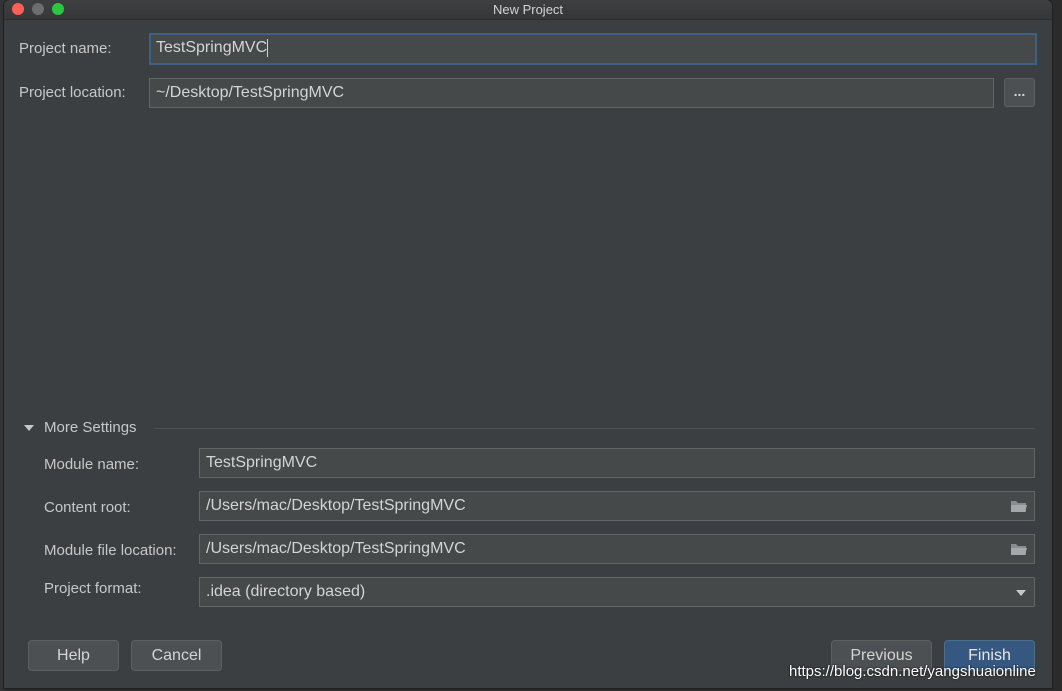 This screenshot has width=1062, height=691. I want to click on chevron-down-icon, so click(1021, 593).